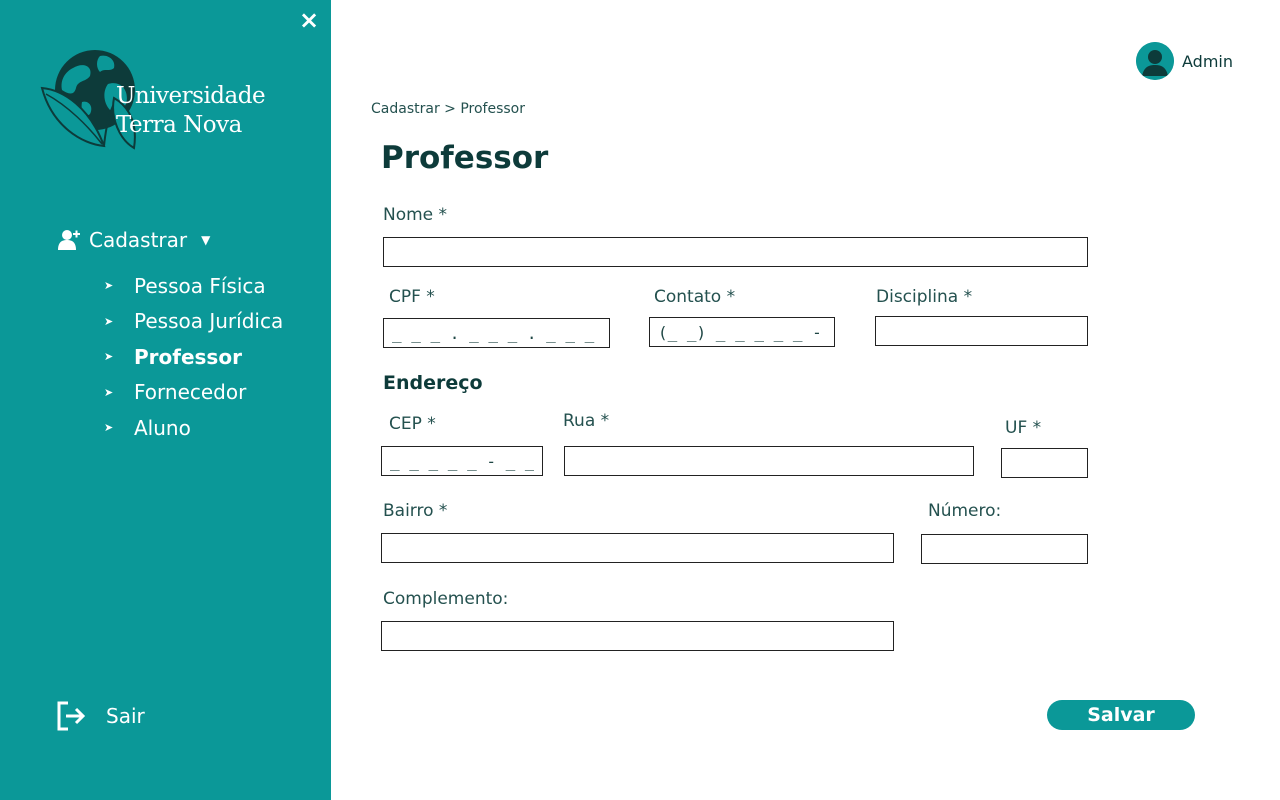  I want to click on sidebar-item-label: Pessoa Jurídica, so click(209, 321).